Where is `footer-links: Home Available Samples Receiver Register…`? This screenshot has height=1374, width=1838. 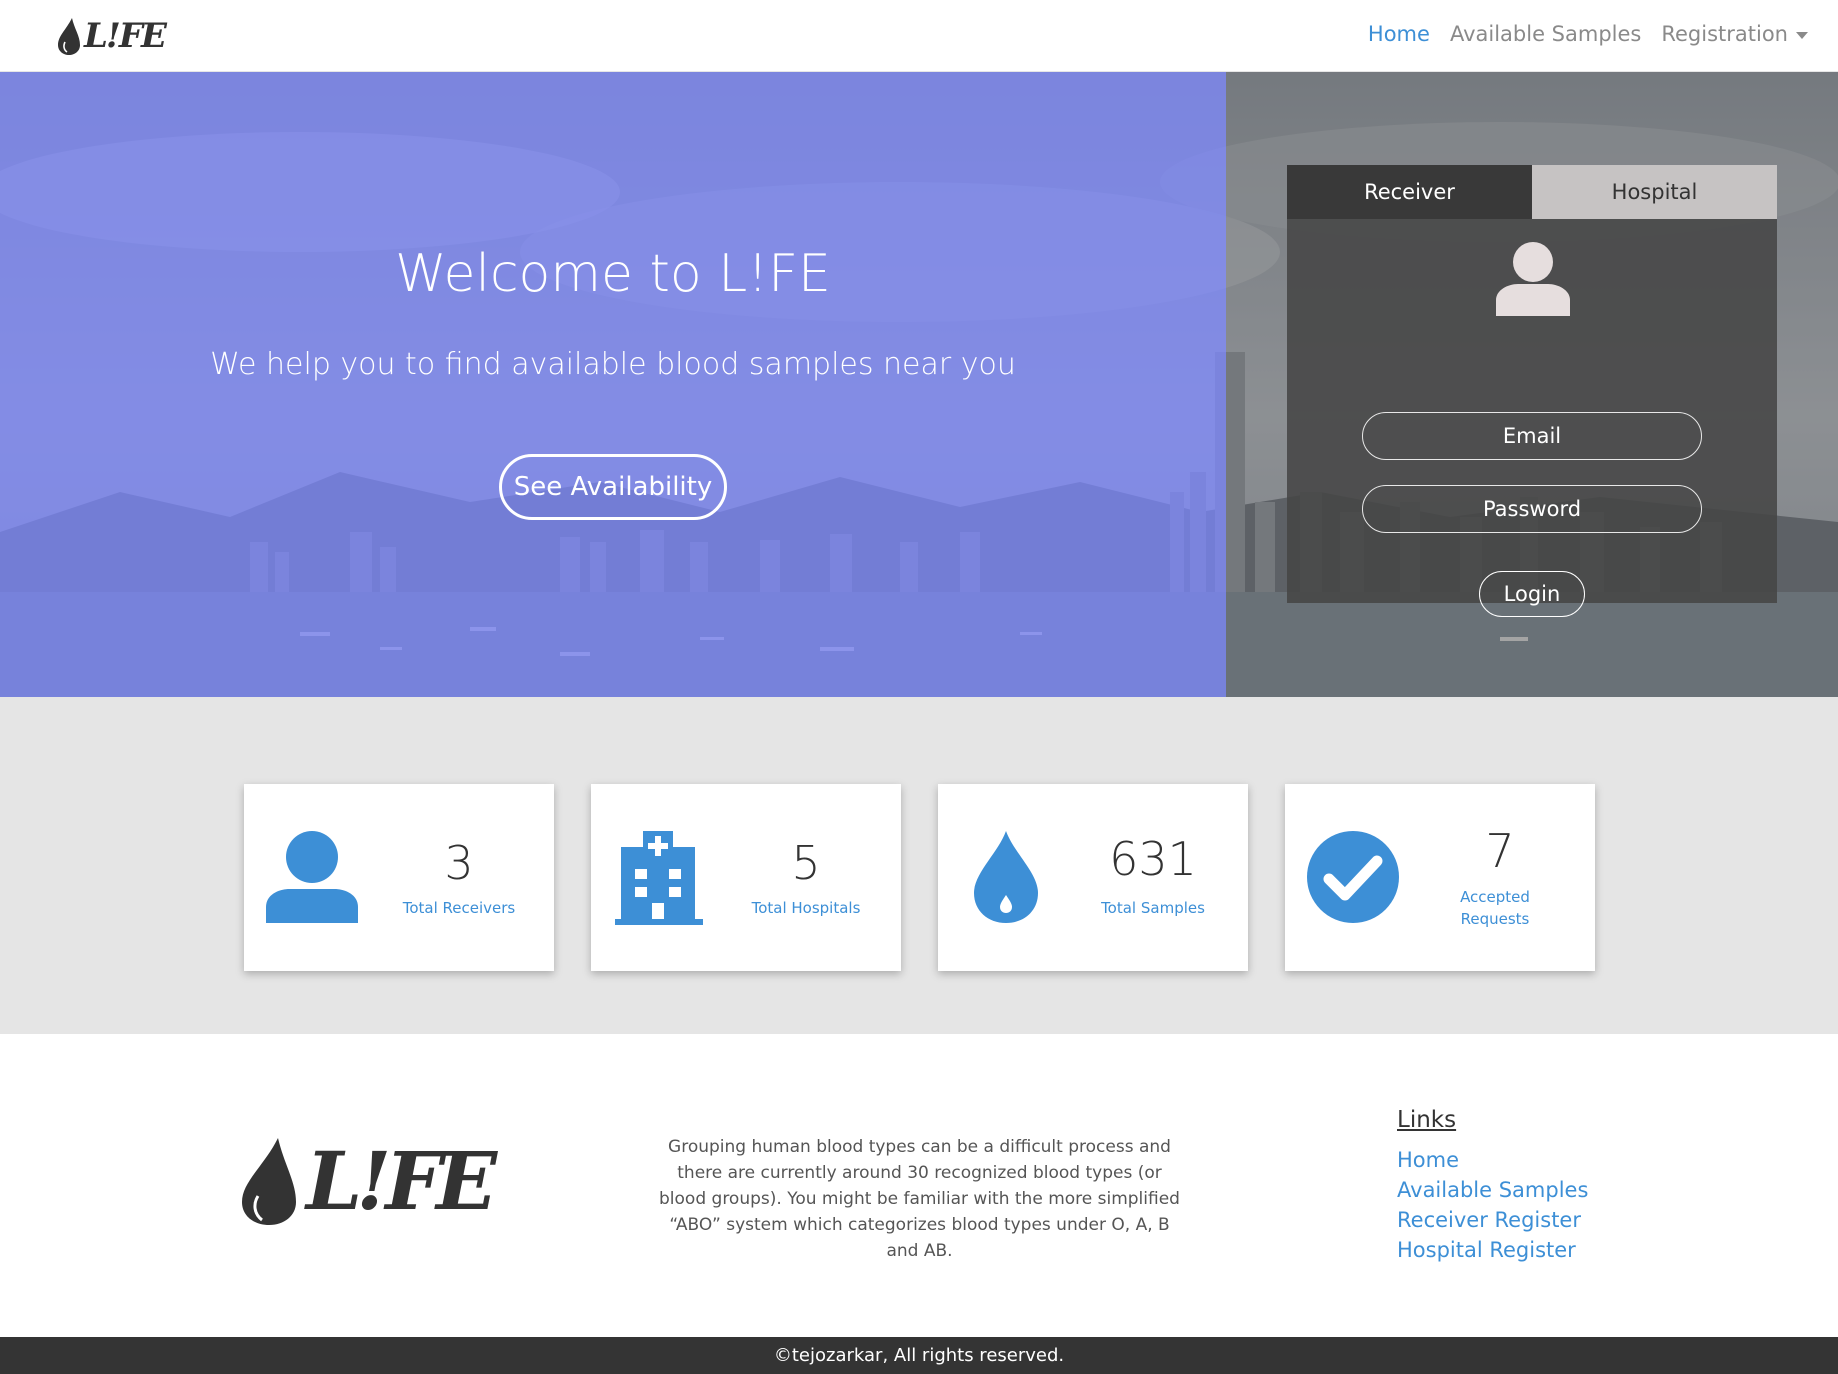 footer-links: Home Available Samples Receiver Register… is located at coordinates (1492, 1205).